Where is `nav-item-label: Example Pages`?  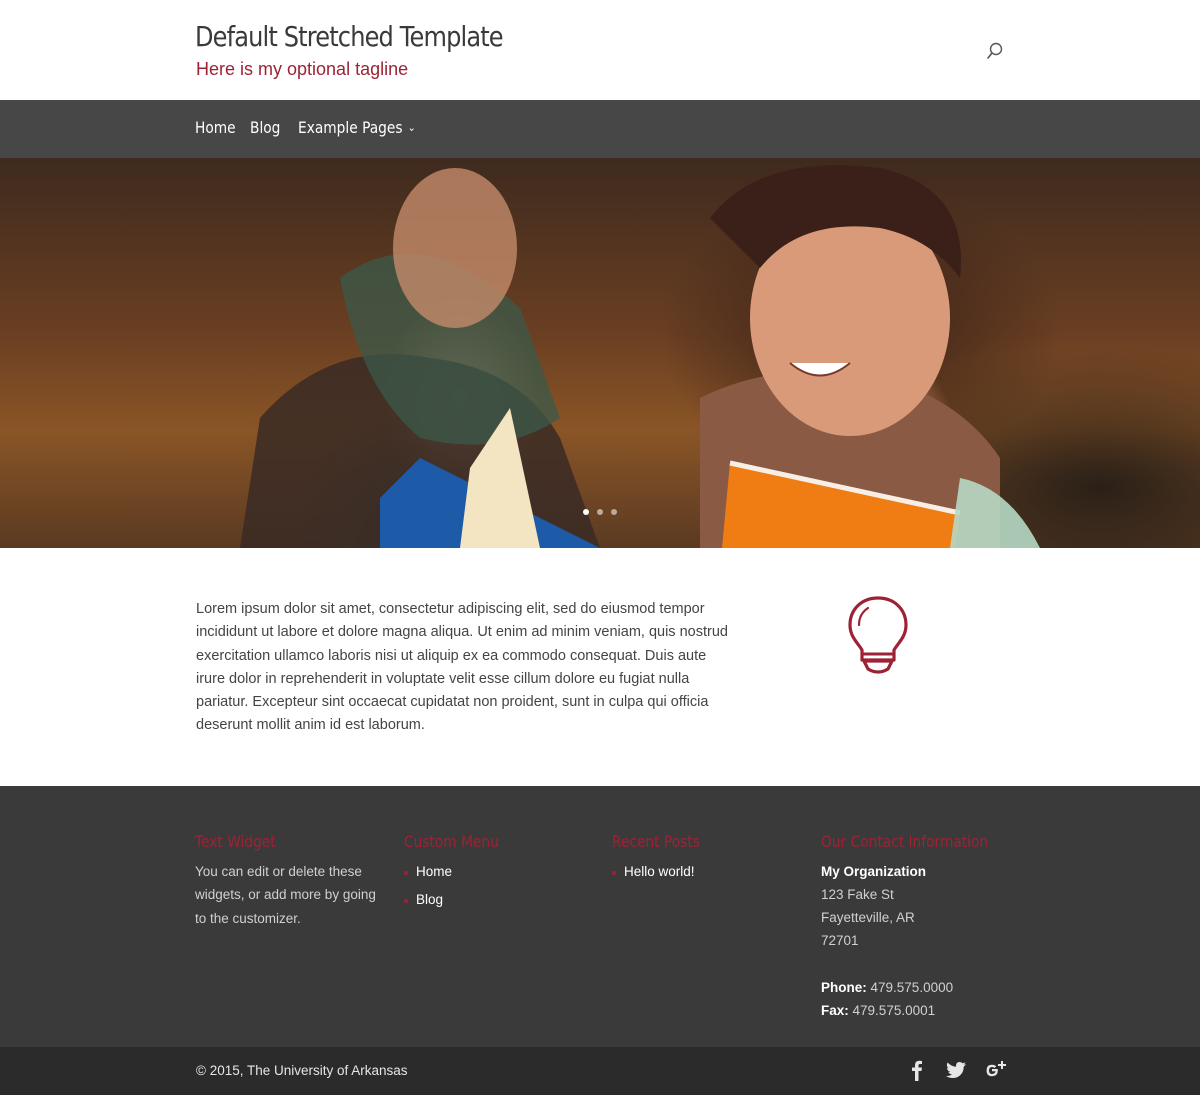 nav-item-label: Example Pages is located at coordinates (350, 127).